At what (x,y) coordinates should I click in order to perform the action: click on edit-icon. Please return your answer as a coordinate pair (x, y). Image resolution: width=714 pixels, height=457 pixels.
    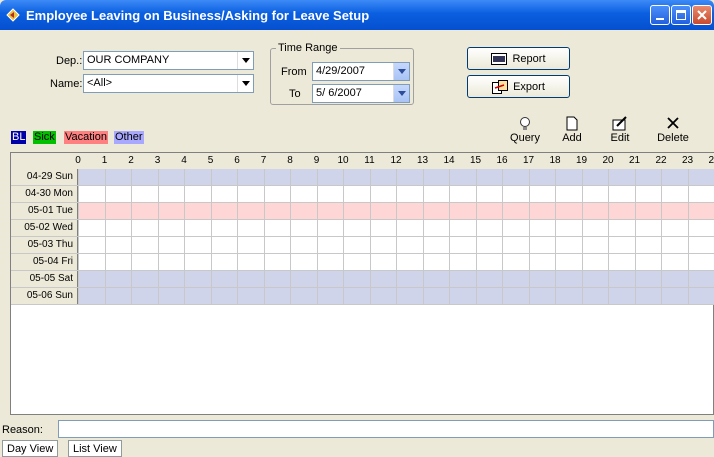
    Looking at the image, I should click on (620, 124).